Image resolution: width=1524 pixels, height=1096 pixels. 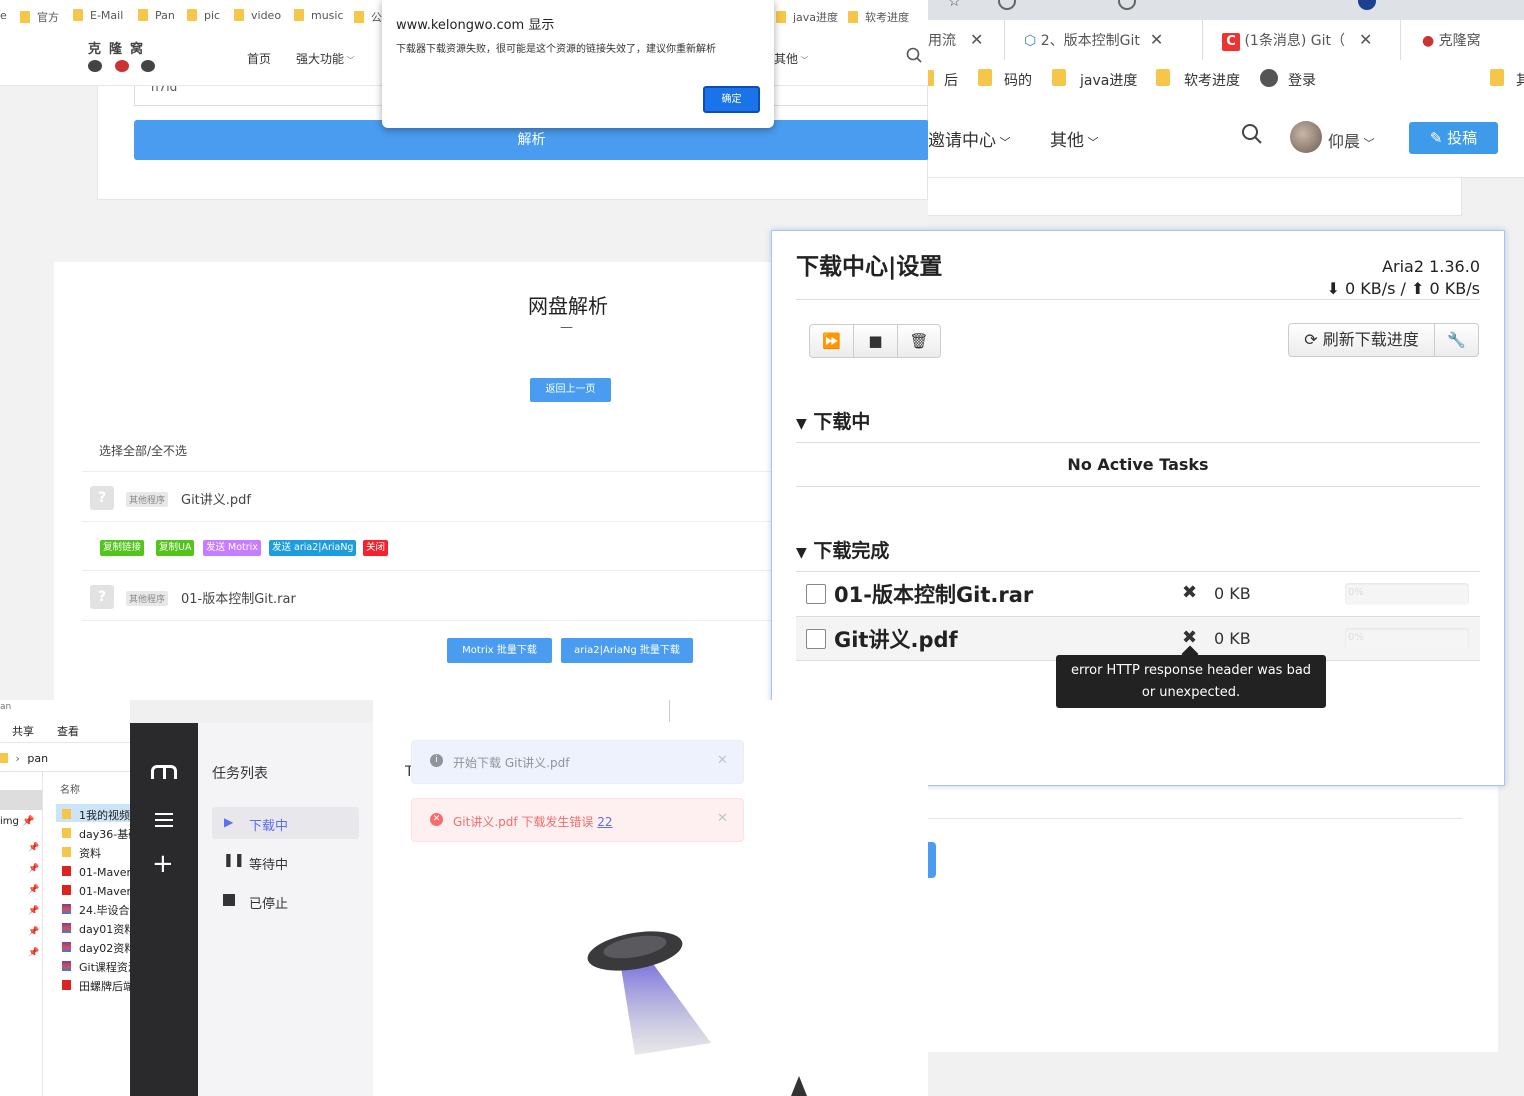 What do you see at coordinates (876, 341) in the screenshot?
I see `stop-icon: ■` at bounding box center [876, 341].